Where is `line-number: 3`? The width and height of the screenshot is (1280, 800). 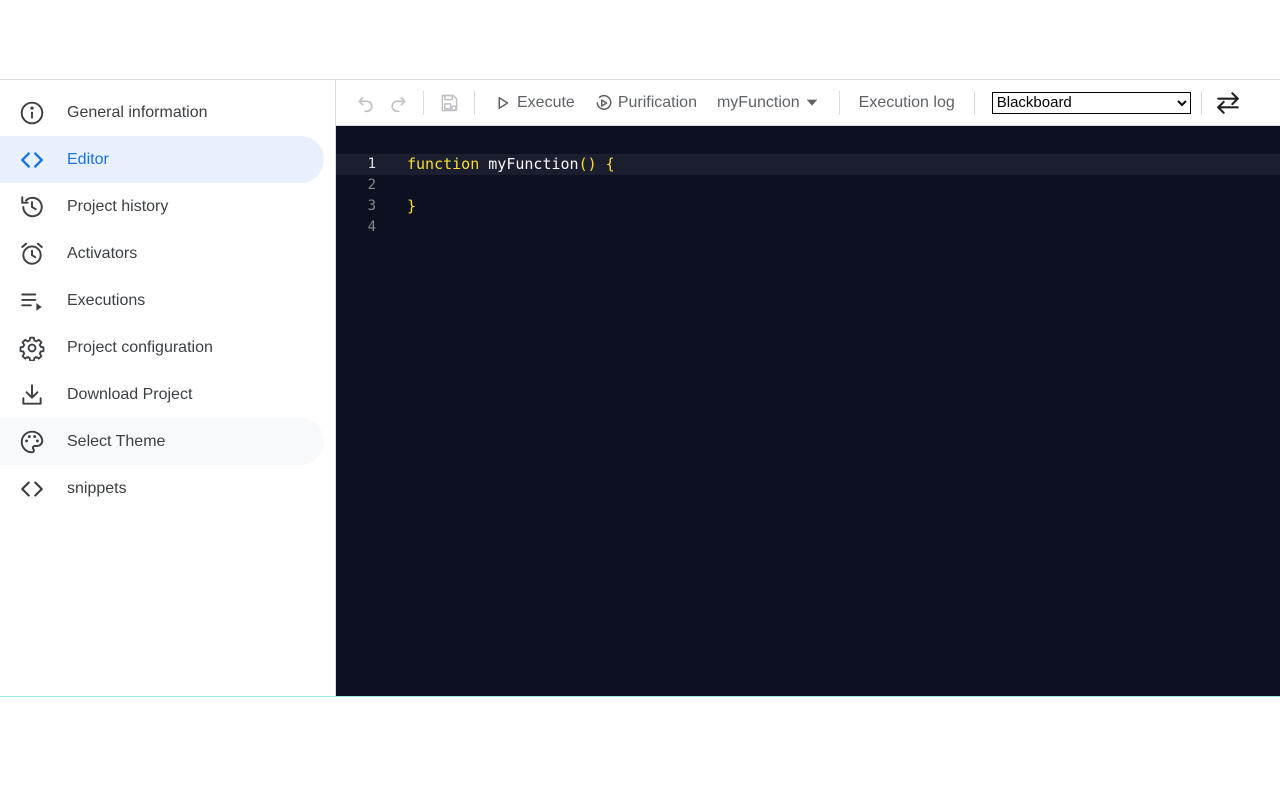 line-number: 3 is located at coordinates (371, 206).